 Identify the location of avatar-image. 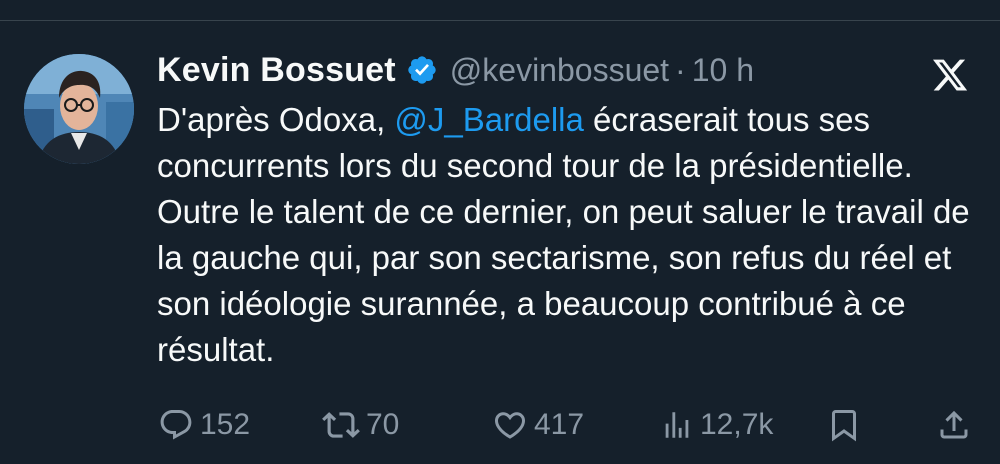
(79, 109).